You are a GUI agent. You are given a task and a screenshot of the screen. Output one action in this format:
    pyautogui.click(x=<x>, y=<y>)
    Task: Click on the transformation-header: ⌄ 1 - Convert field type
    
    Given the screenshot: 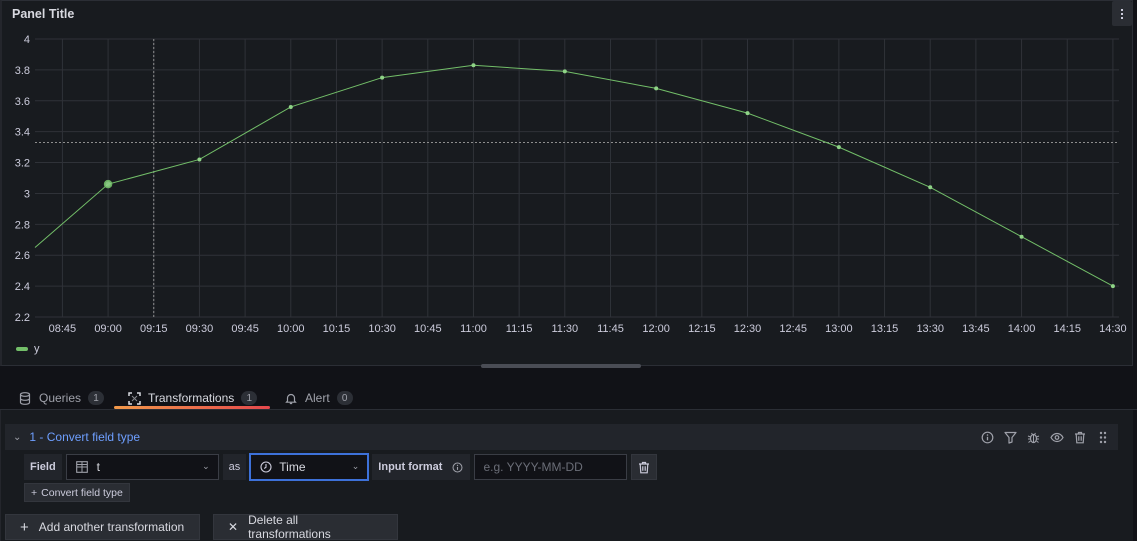 What is the action you would take?
    pyautogui.click(x=561, y=437)
    